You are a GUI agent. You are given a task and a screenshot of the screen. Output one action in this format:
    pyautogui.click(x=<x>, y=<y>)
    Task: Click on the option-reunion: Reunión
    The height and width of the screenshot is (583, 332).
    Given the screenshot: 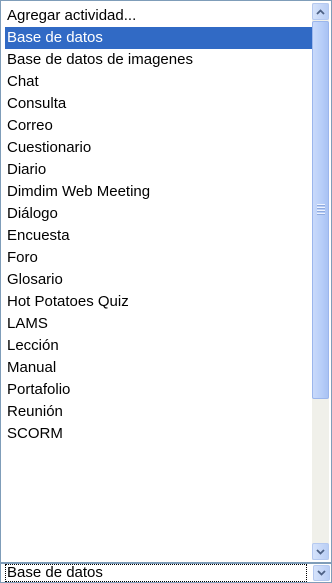 What is the action you would take?
    pyautogui.click(x=158, y=412)
    